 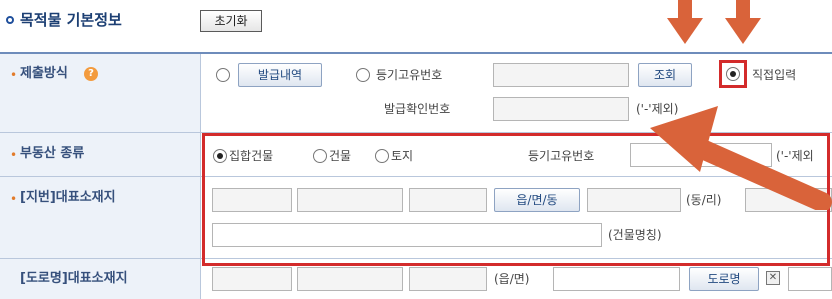 What do you see at coordinates (68, 197) in the screenshot?
I see `lot-address-label: [지번]대표소재지` at bounding box center [68, 197].